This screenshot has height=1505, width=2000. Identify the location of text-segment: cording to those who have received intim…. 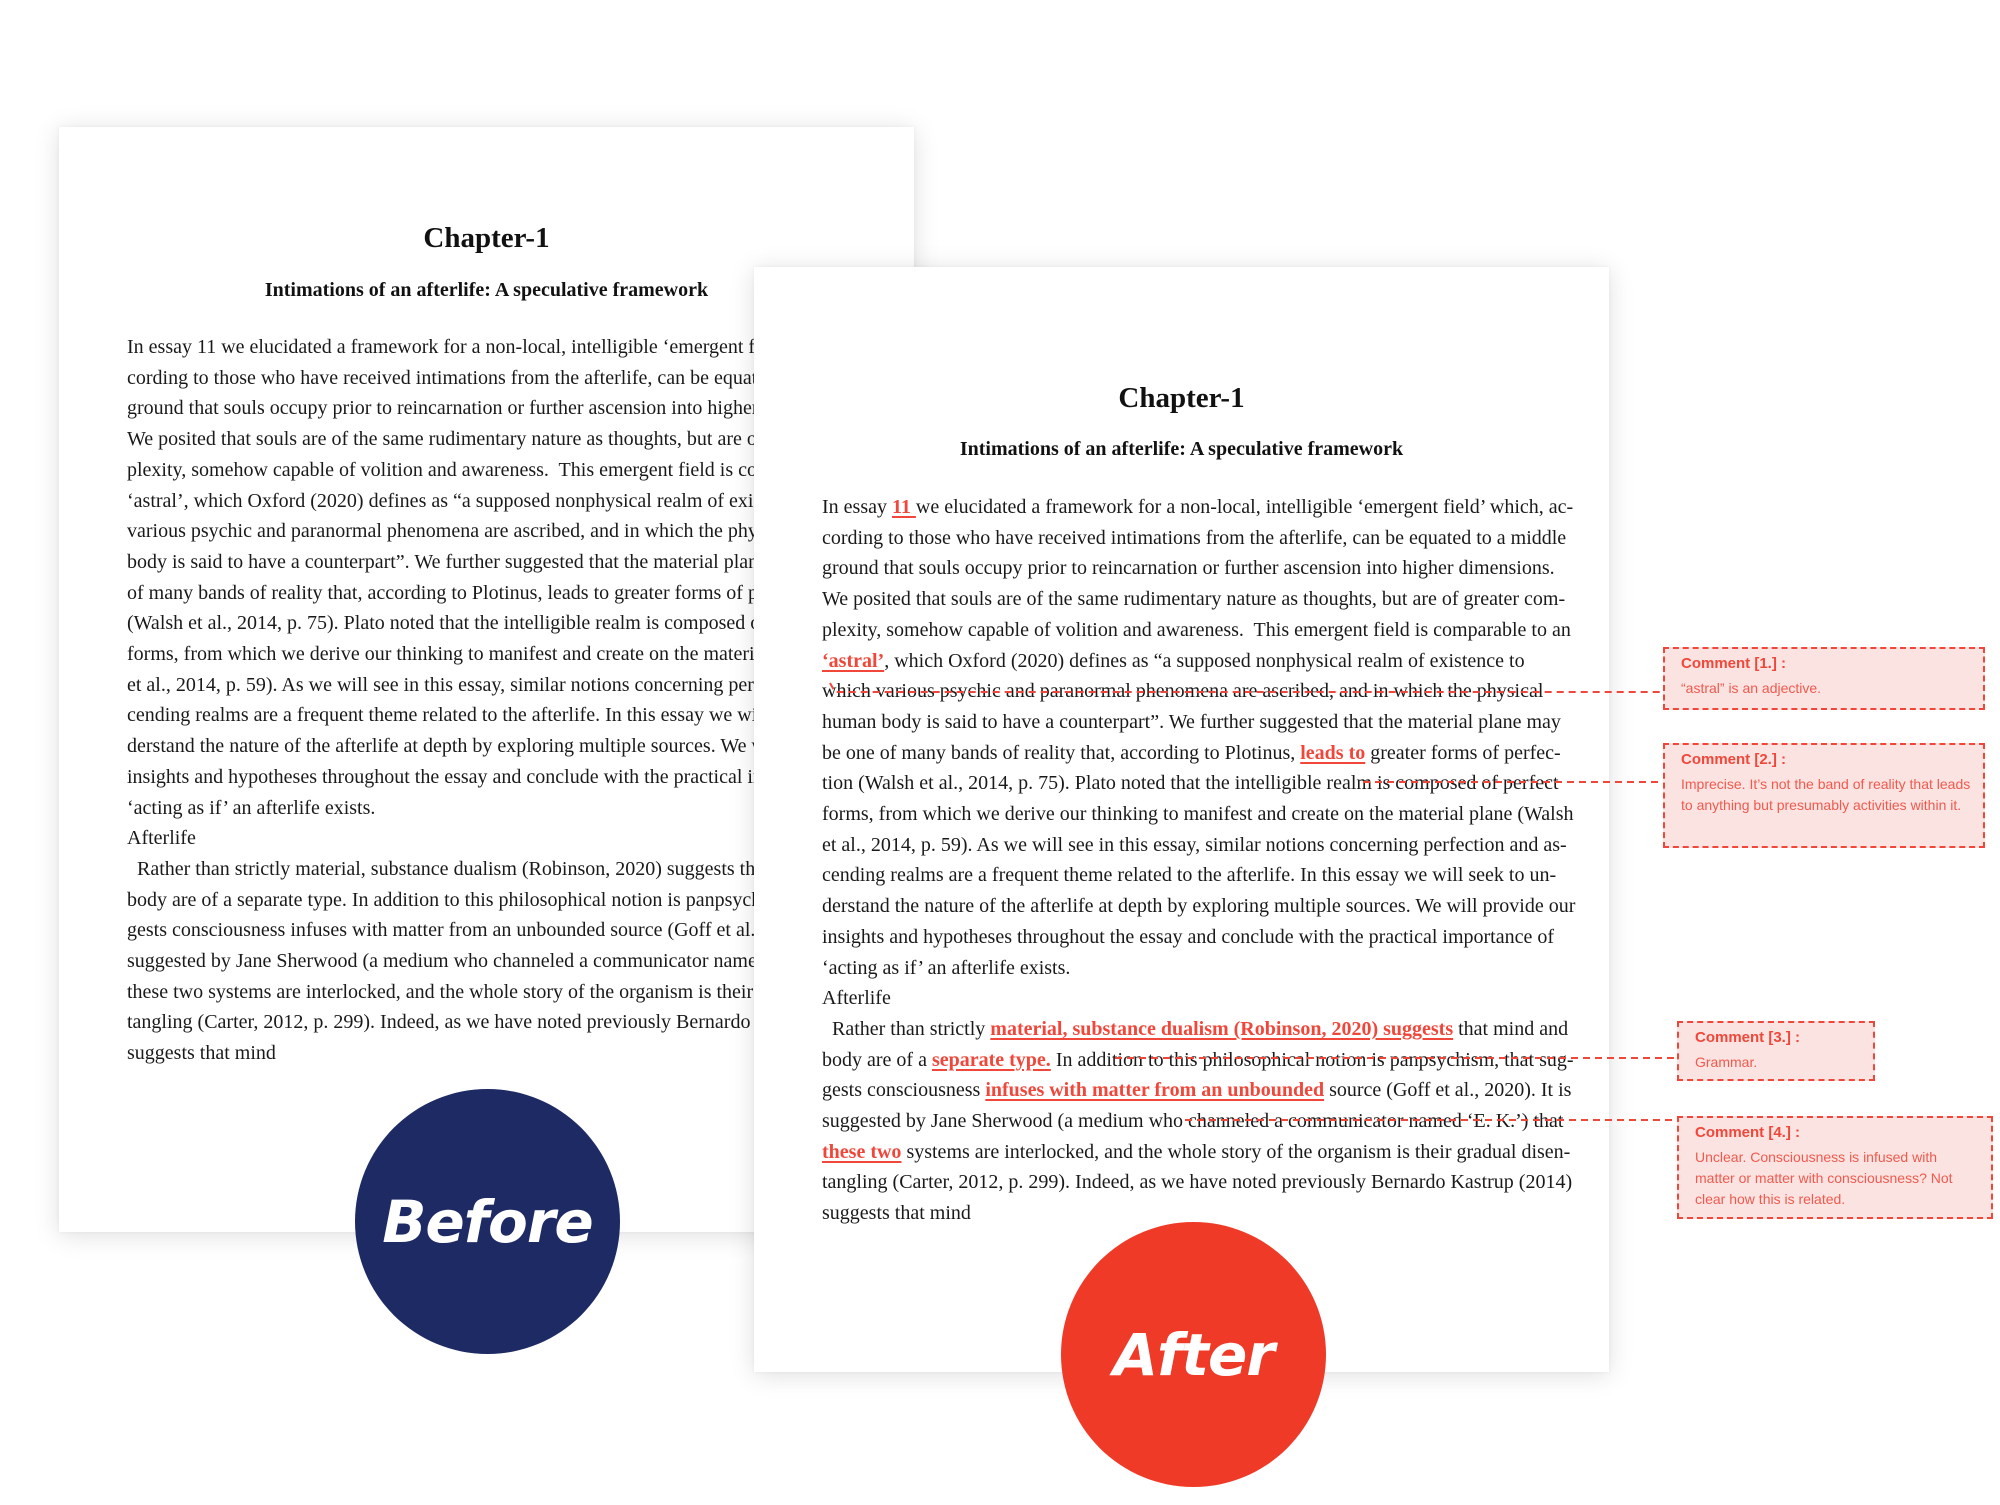
(1194, 537).